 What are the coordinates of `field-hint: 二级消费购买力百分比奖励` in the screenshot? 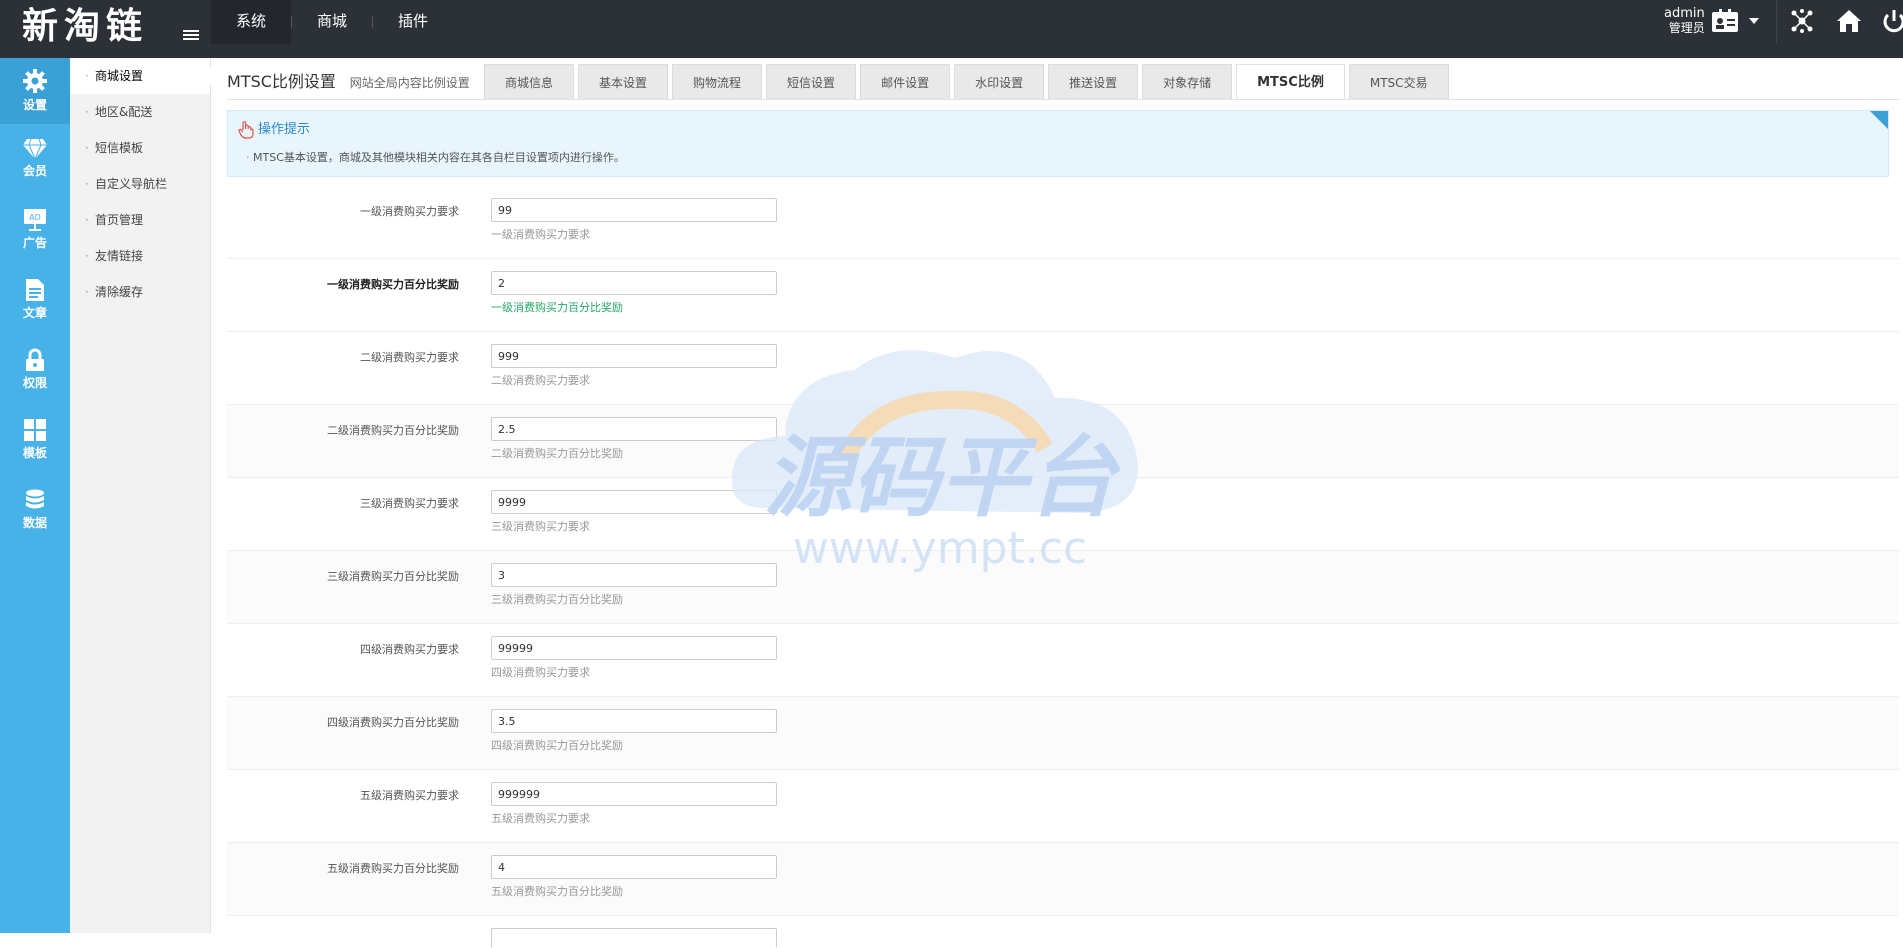 It's located at (557, 453).